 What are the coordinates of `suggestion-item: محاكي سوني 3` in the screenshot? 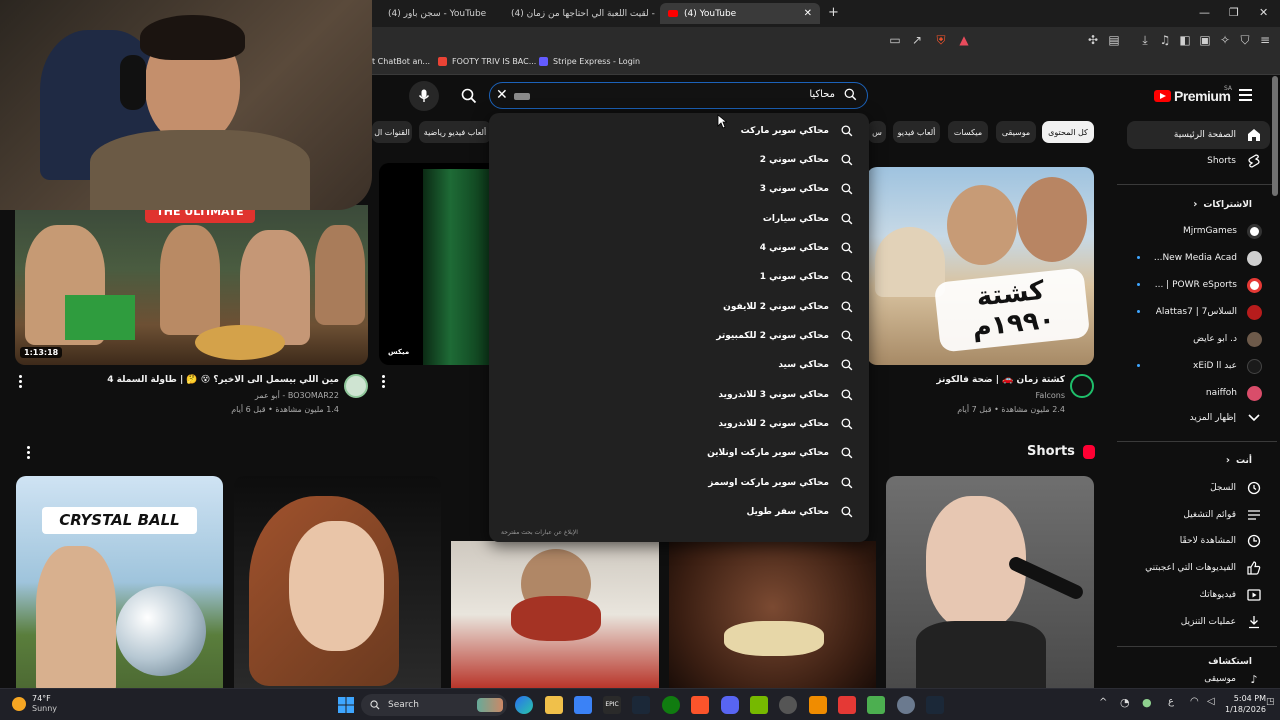 It's located at (806, 188).